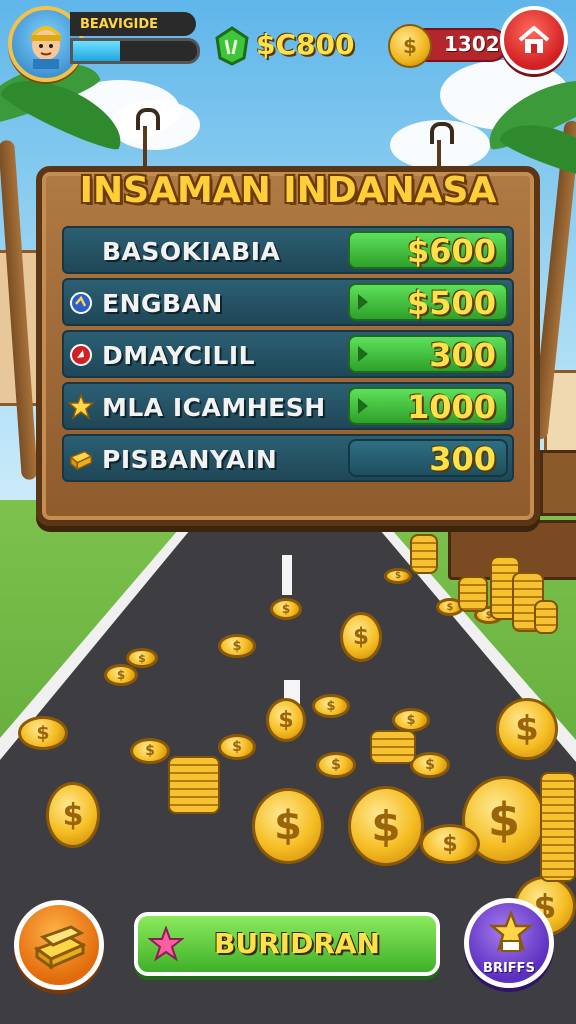 The height and width of the screenshot is (1024, 576). Describe the element at coordinates (179, 355) in the screenshot. I see `shop-item-label: DMAYCILIL` at that location.